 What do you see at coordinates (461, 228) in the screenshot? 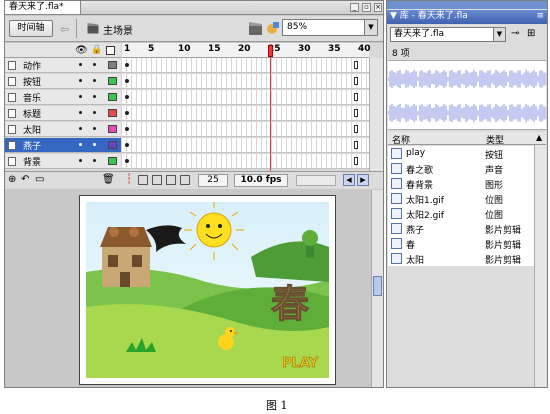
I see `library-item: 燕子 影片剪辑` at bounding box center [461, 228].